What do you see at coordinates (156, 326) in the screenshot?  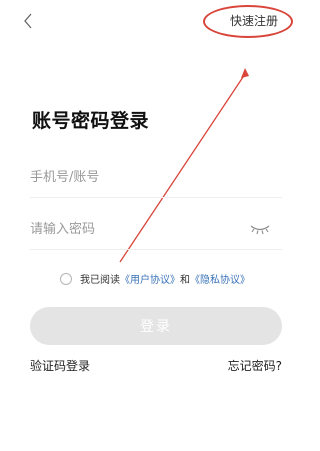 I see `login-button: 登录` at bounding box center [156, 326].